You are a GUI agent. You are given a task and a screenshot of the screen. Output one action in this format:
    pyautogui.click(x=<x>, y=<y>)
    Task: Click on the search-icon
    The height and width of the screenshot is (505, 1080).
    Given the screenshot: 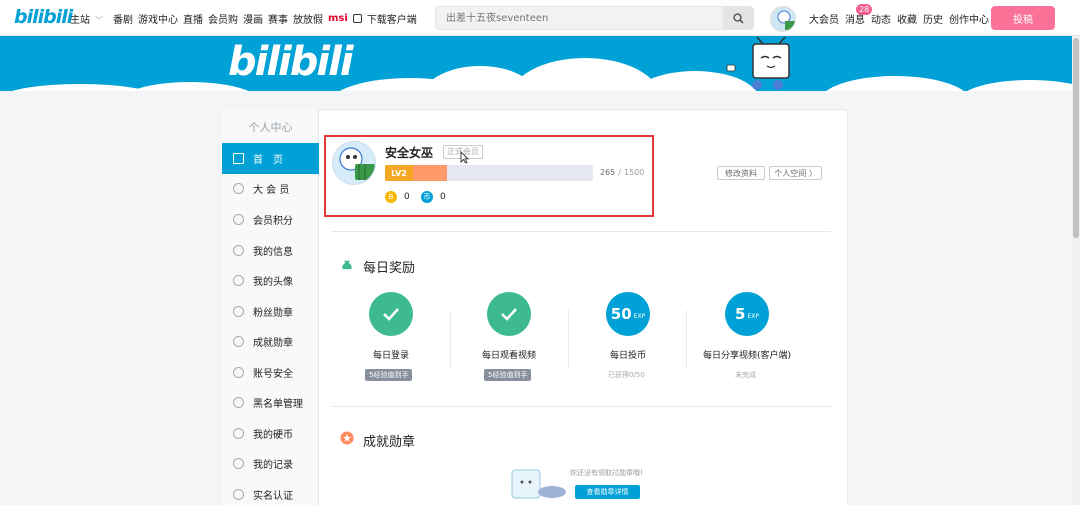 What is the action you would take?
    pyautogui.click(x=737, y=17)
    